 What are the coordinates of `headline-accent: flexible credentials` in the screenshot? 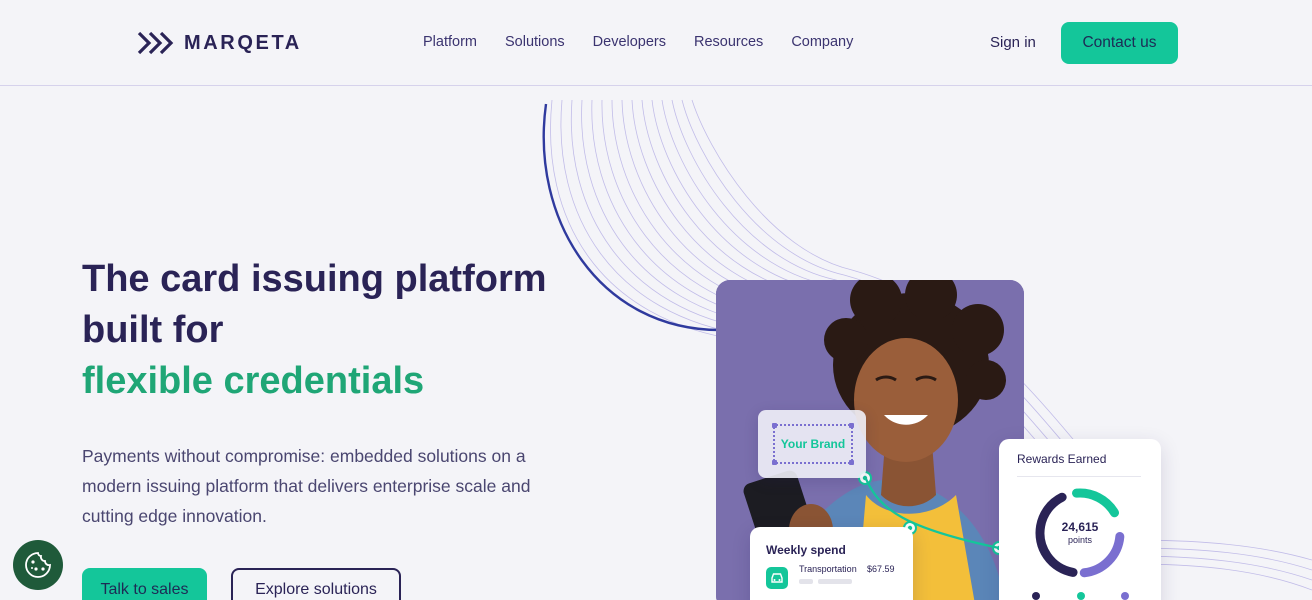 It's located at (253, 381).